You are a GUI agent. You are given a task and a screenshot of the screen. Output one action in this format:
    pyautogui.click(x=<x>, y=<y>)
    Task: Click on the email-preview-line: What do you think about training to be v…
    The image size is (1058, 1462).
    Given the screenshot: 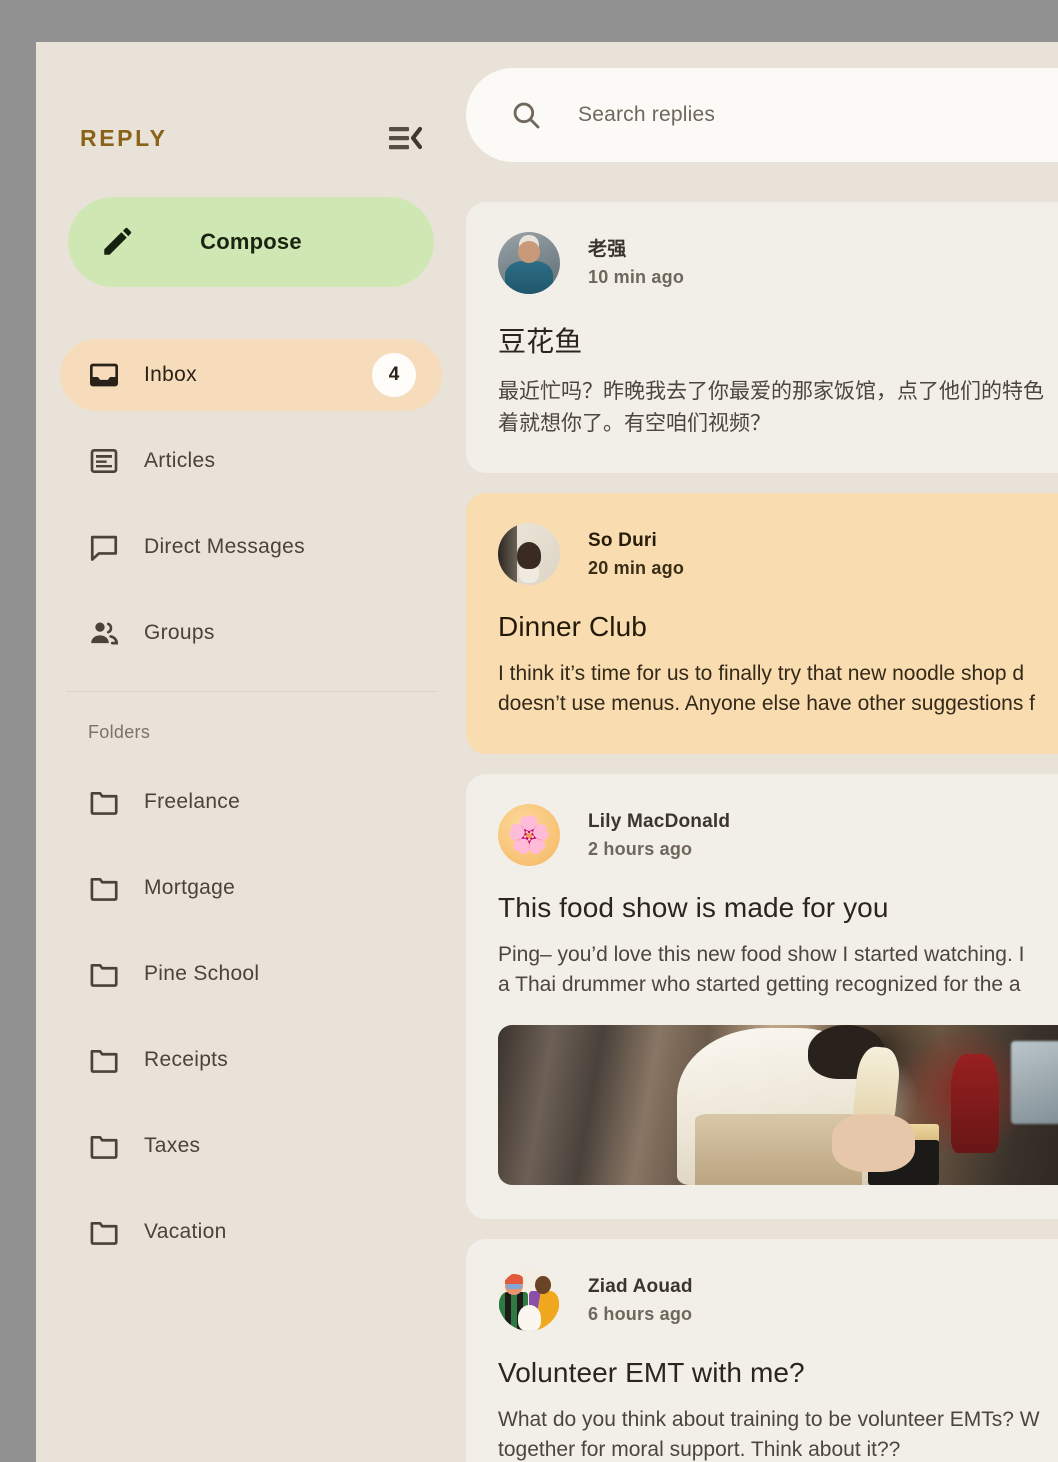 What is the action you would take?
    pyautogui.click(x=769, y=1419)
    